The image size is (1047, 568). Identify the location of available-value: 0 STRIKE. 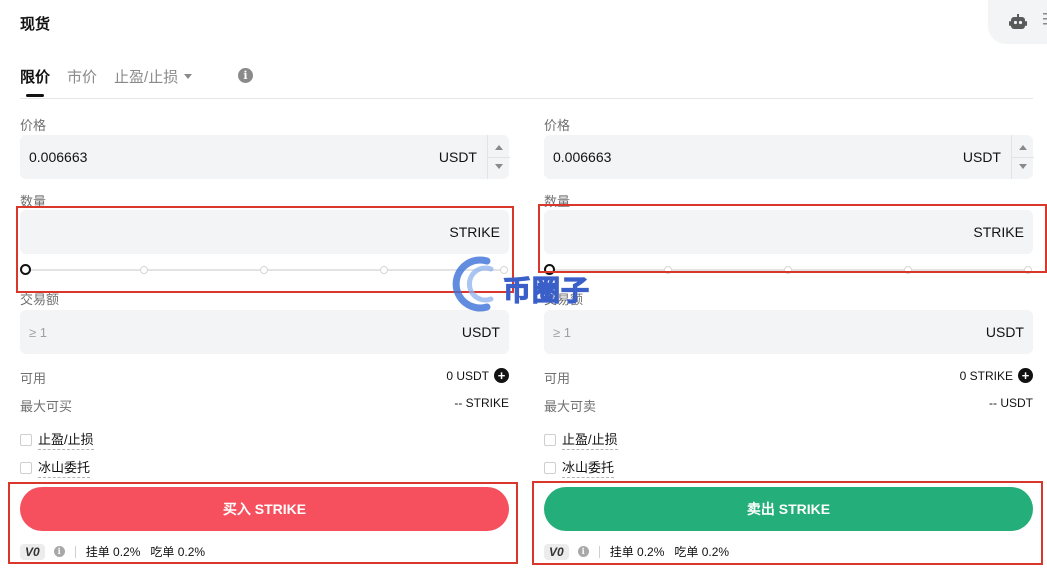
(986, 375).